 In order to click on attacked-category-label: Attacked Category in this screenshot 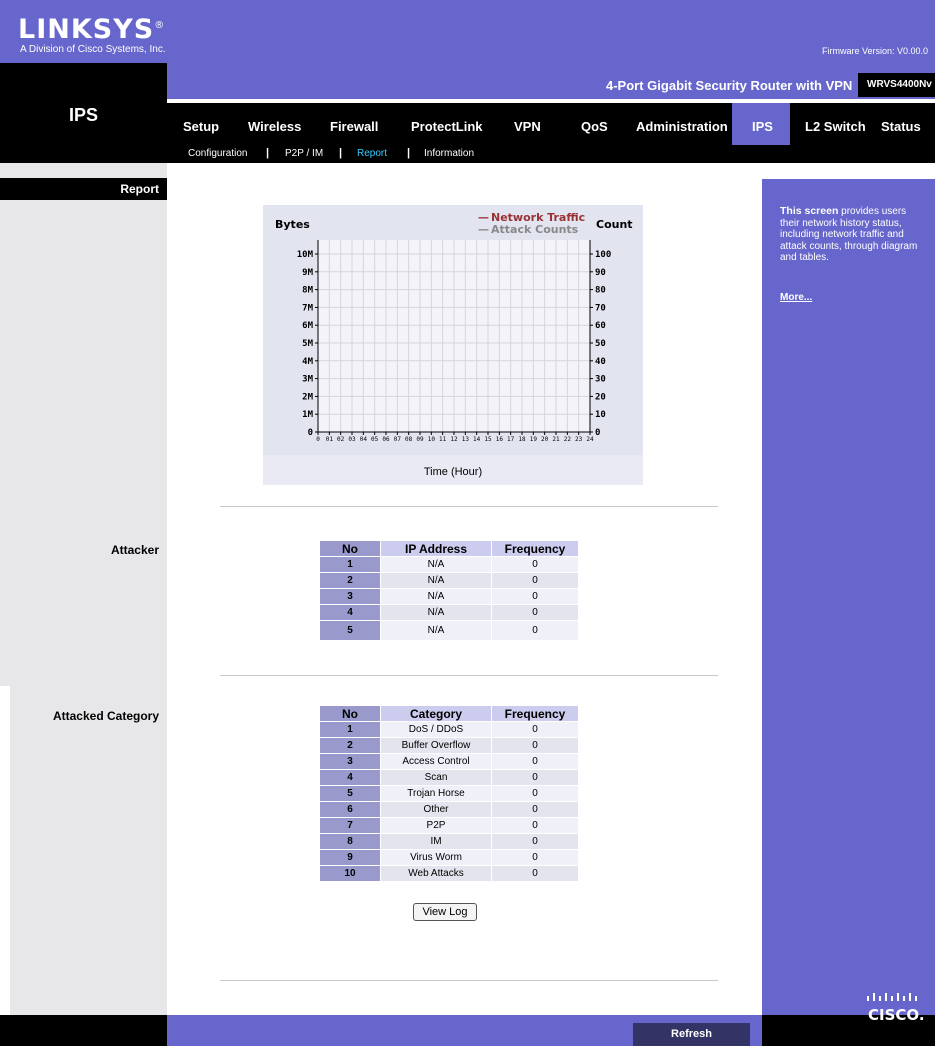, I will do `click(105, 716)`.